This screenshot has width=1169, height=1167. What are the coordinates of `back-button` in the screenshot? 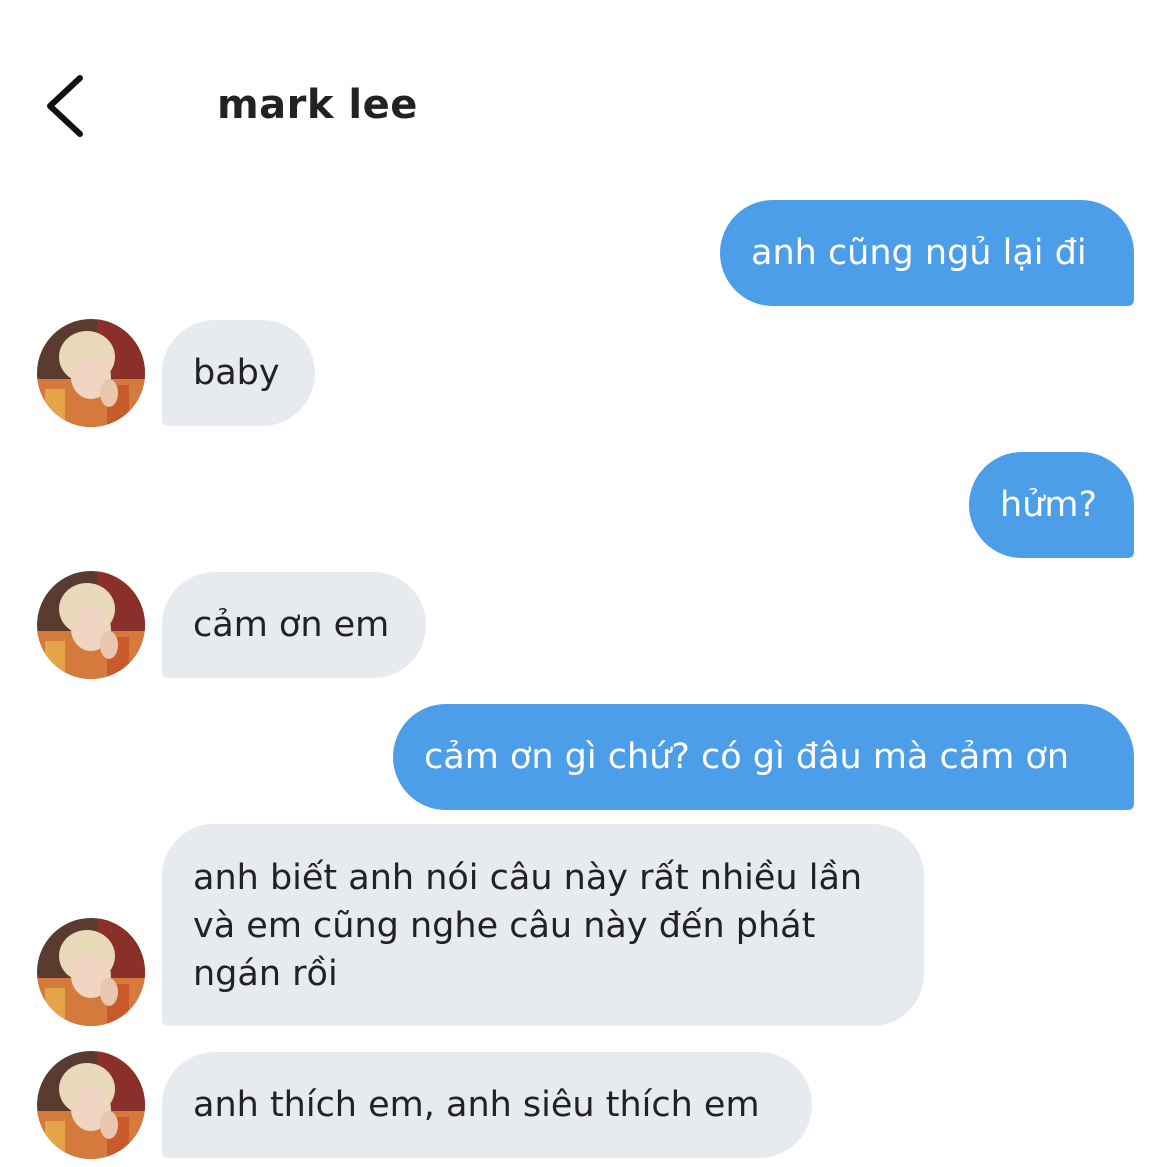 It's located at (65, 106).